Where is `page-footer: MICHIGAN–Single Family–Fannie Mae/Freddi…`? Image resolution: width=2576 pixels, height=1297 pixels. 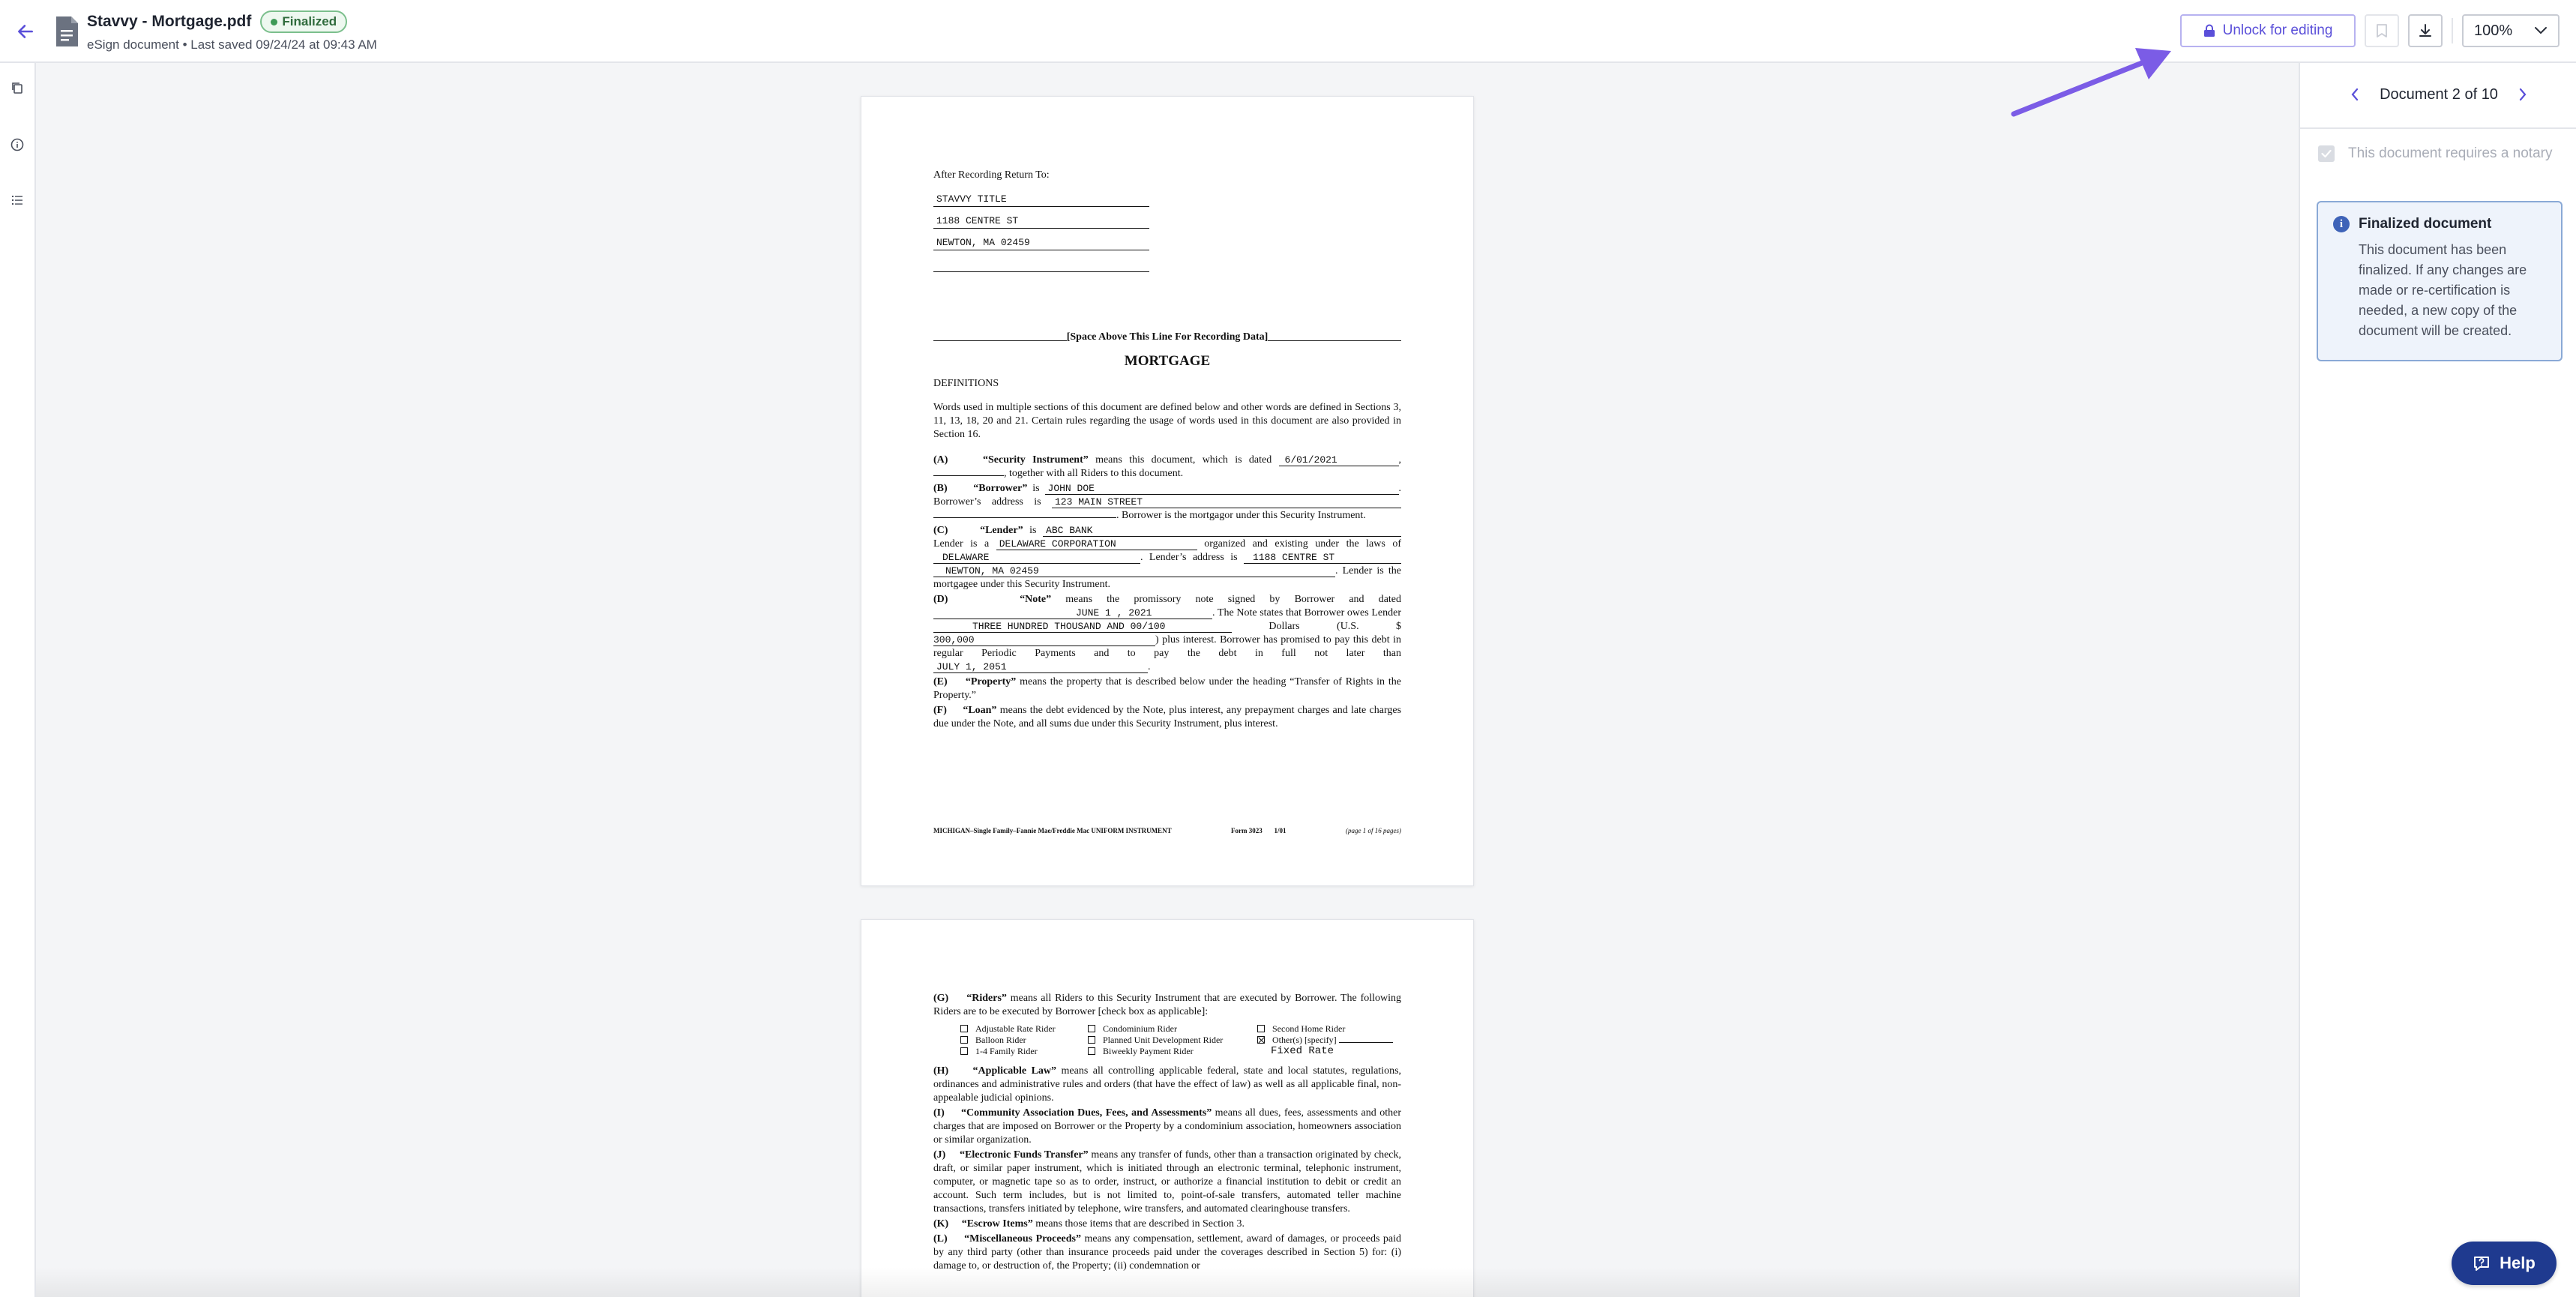 page-footer: MICHIGAN–Single Family–Fannie Mae/Freddi… is located at coordinates (1167, 830).